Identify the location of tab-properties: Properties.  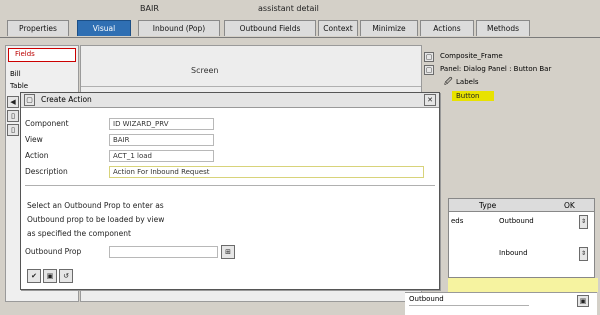
(38, 28).